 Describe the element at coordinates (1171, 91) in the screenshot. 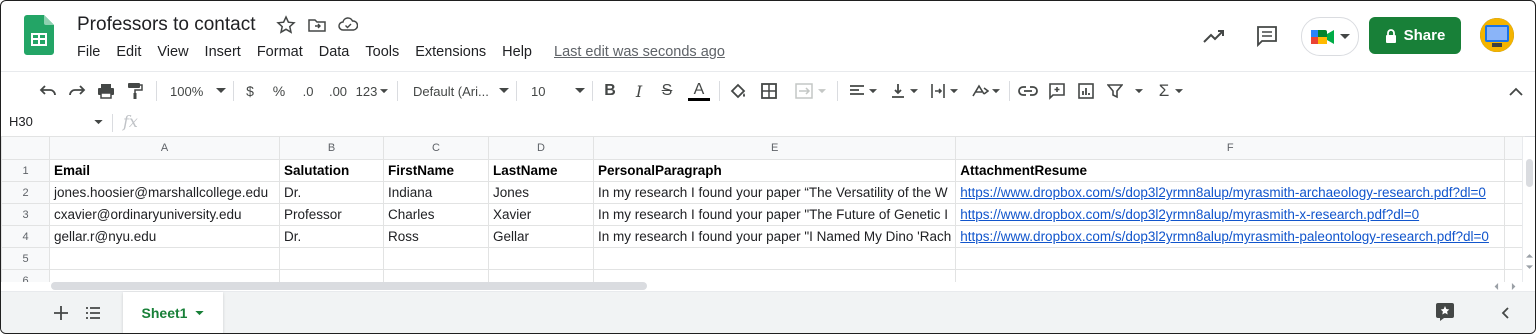

I see `functions-icon: Σ` at that location.